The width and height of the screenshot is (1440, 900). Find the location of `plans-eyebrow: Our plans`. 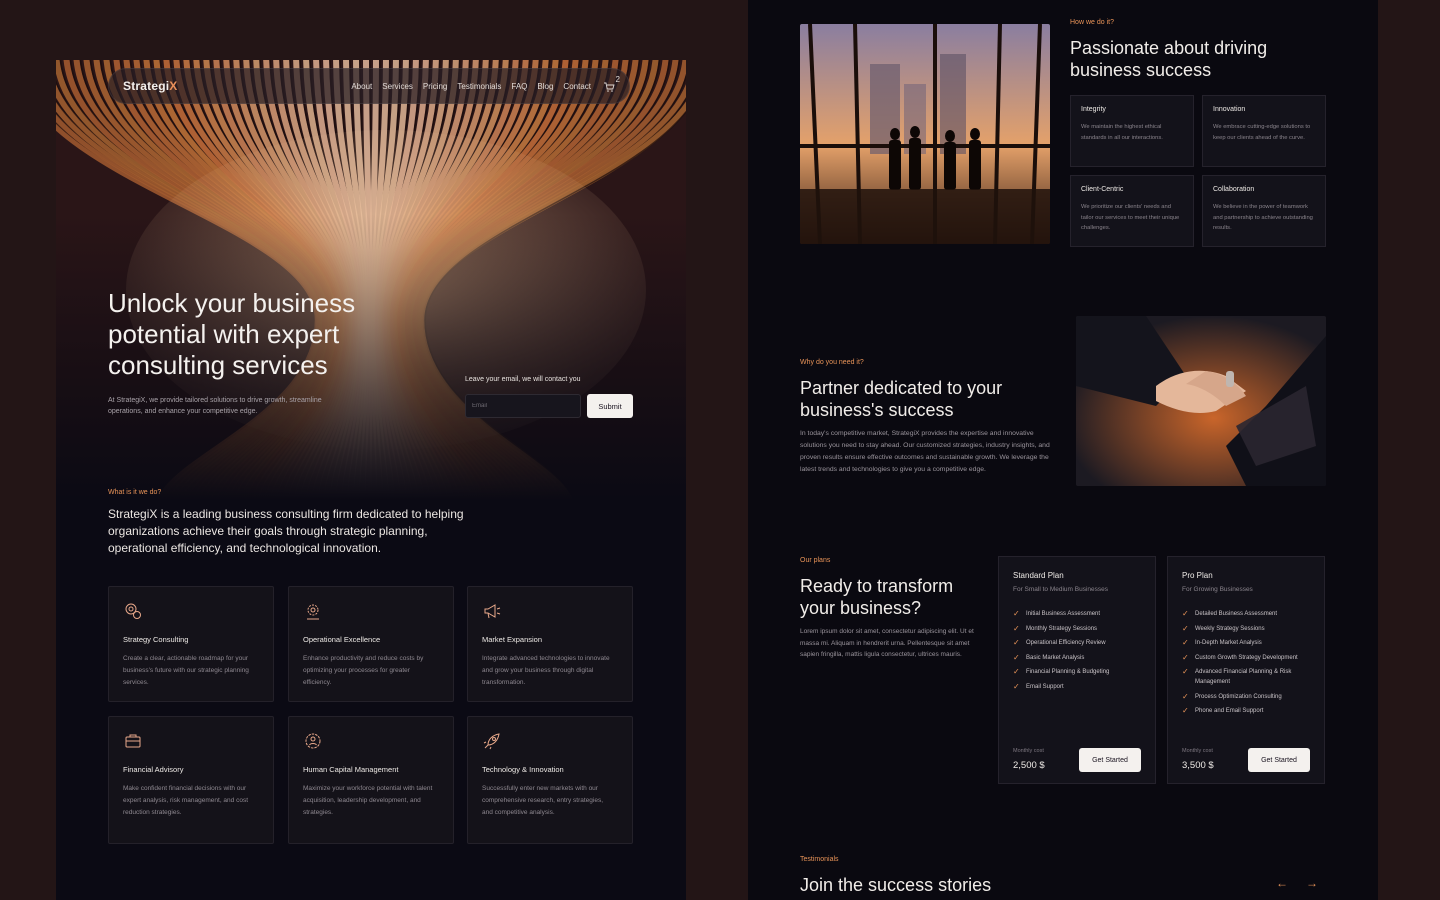

plans-eyebrow: Our plans is located at coordinates (815, 560).